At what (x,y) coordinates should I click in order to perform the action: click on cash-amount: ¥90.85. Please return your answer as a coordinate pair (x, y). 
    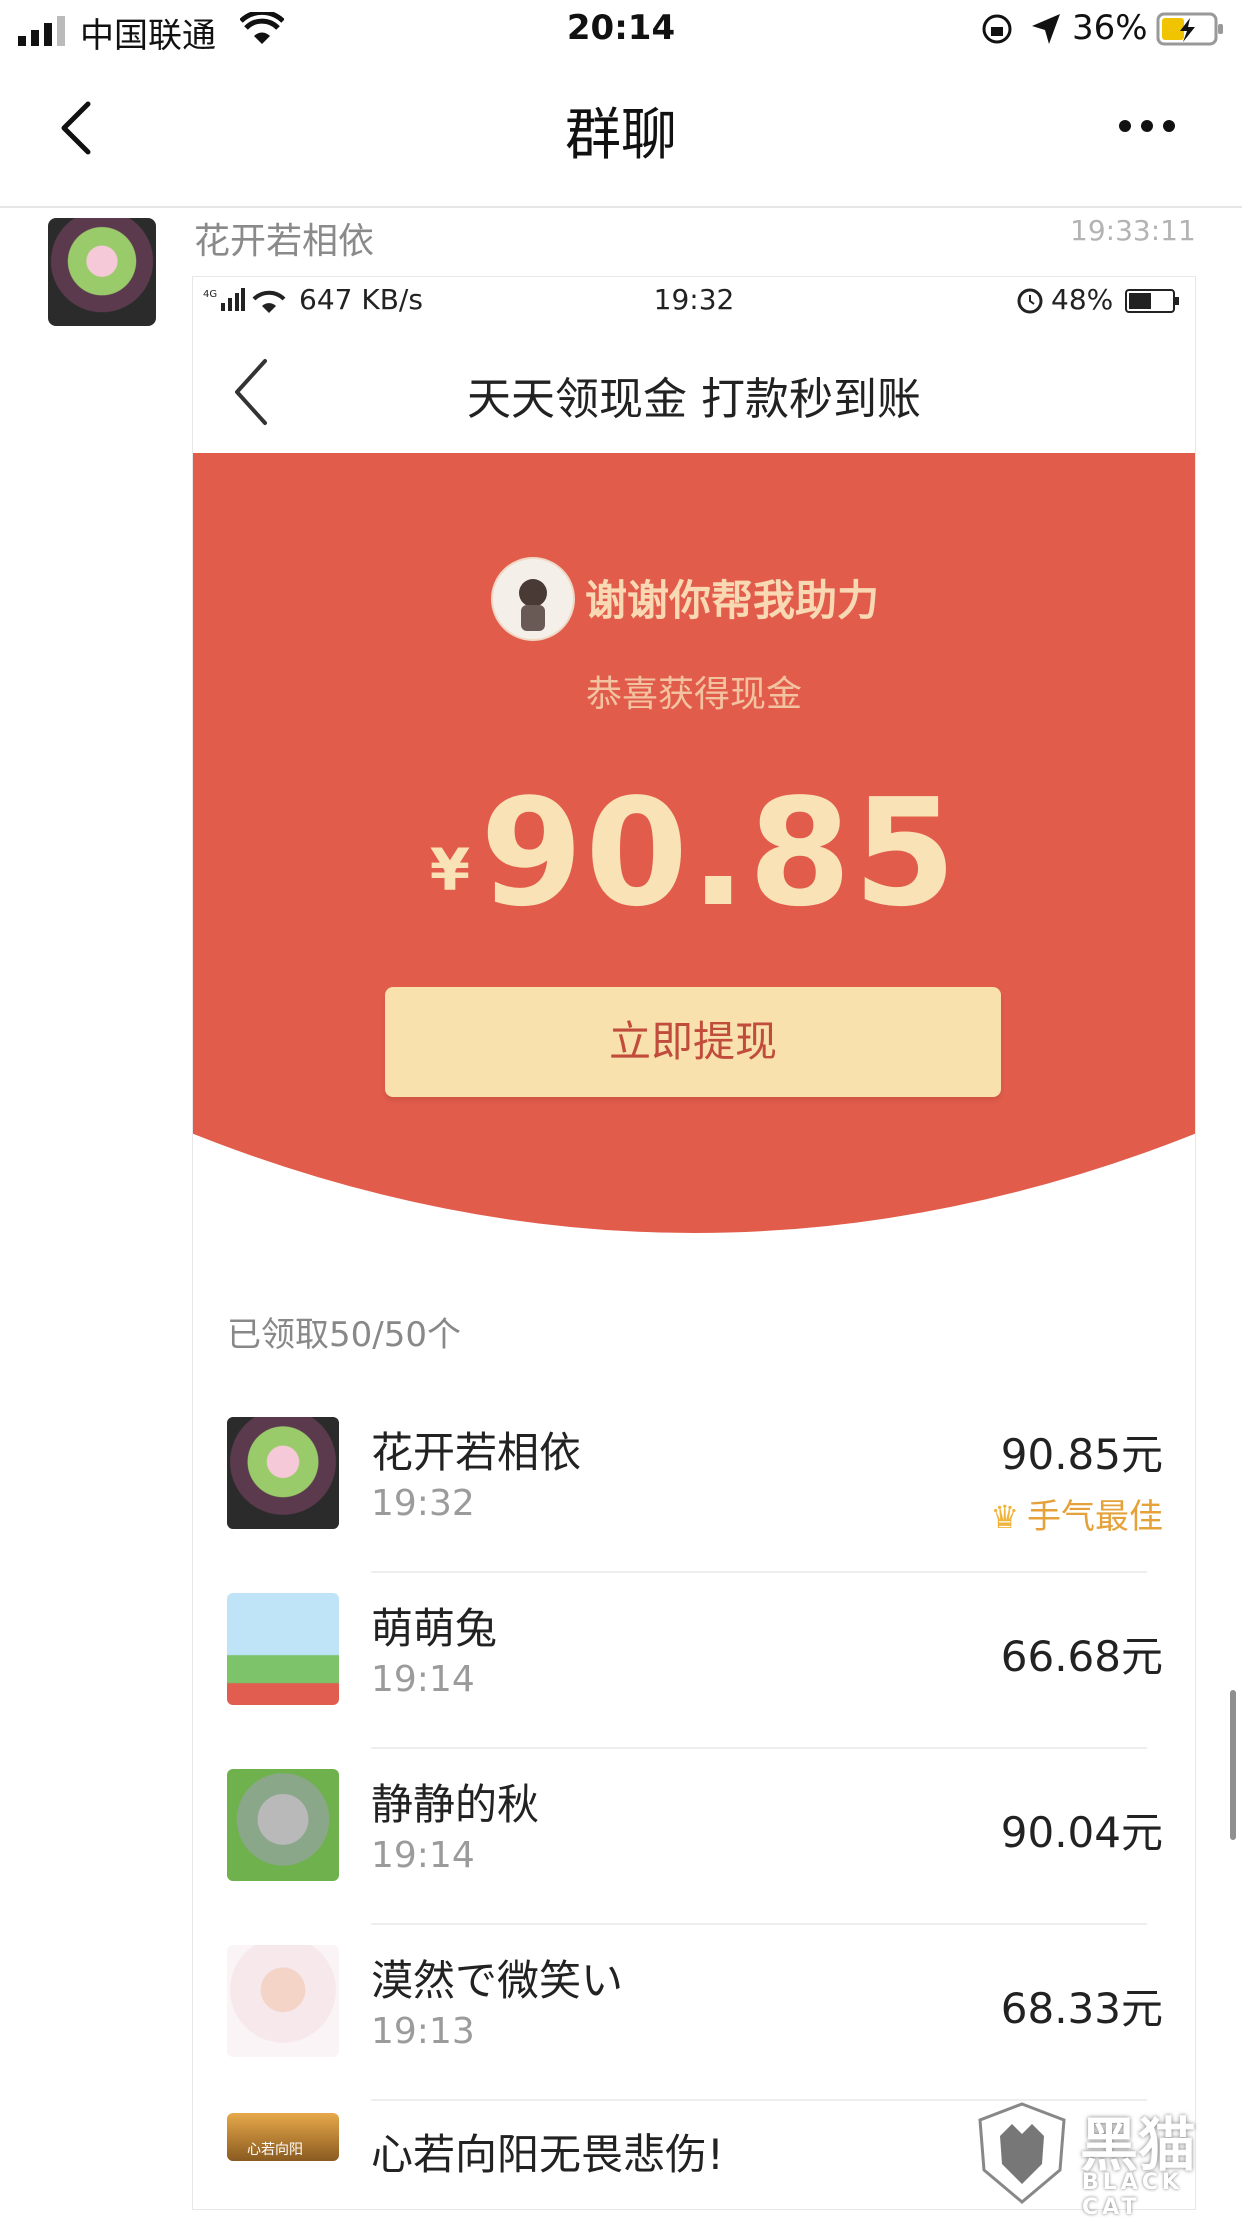
    Looking at the image, I should click on (694, 853).